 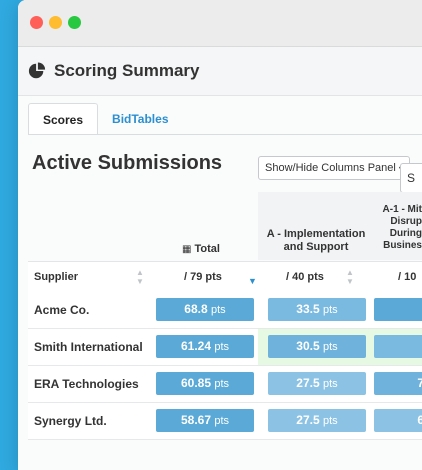 I want to click on total-score-pill: 58.67 pts, so click(x=205, y=420).